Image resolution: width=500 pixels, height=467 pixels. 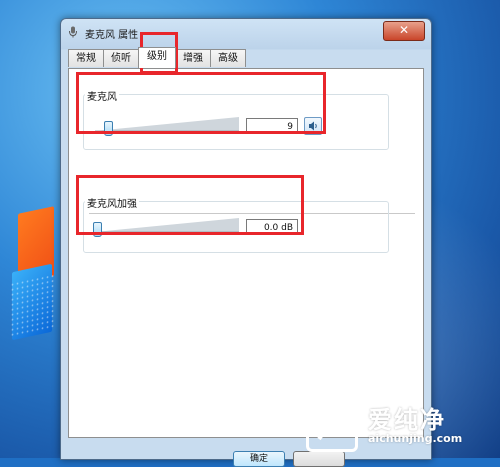 What do you see at coordinates (415, 438) in the screenshot?
I see `watermark-url: aichunjing.com` at bounding box center [415, 438].